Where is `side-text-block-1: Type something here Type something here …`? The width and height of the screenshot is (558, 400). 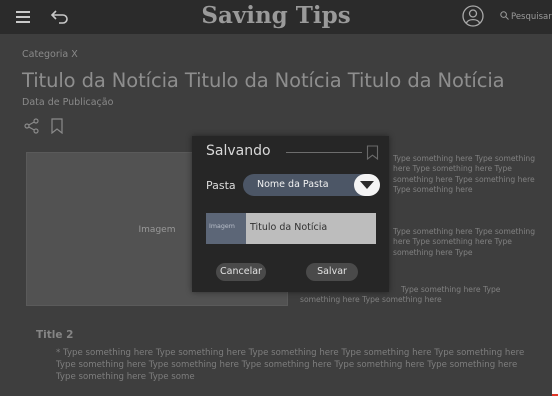
side-text-block-1: Type something here Type something here … is located at coordinates (464, 174).